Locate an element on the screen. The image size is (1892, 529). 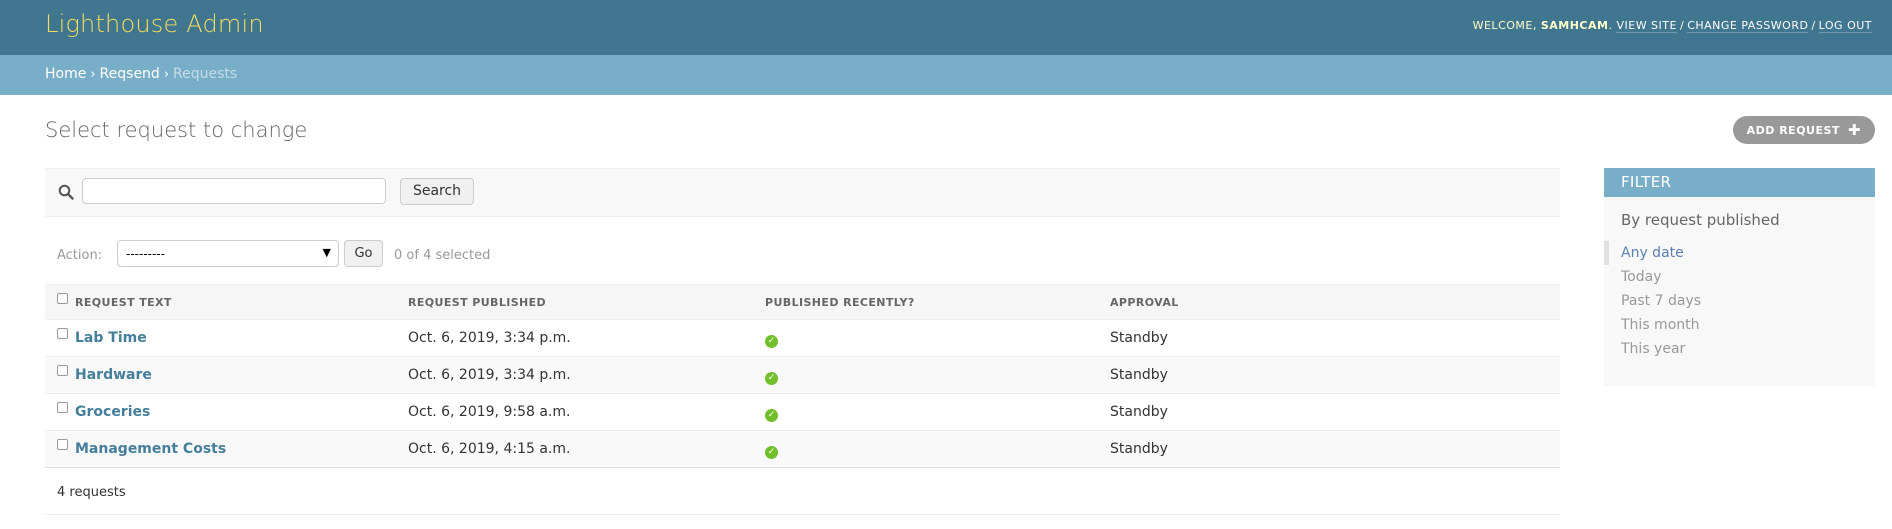
action-select-value: --------- is located at coordinates (145, 254).